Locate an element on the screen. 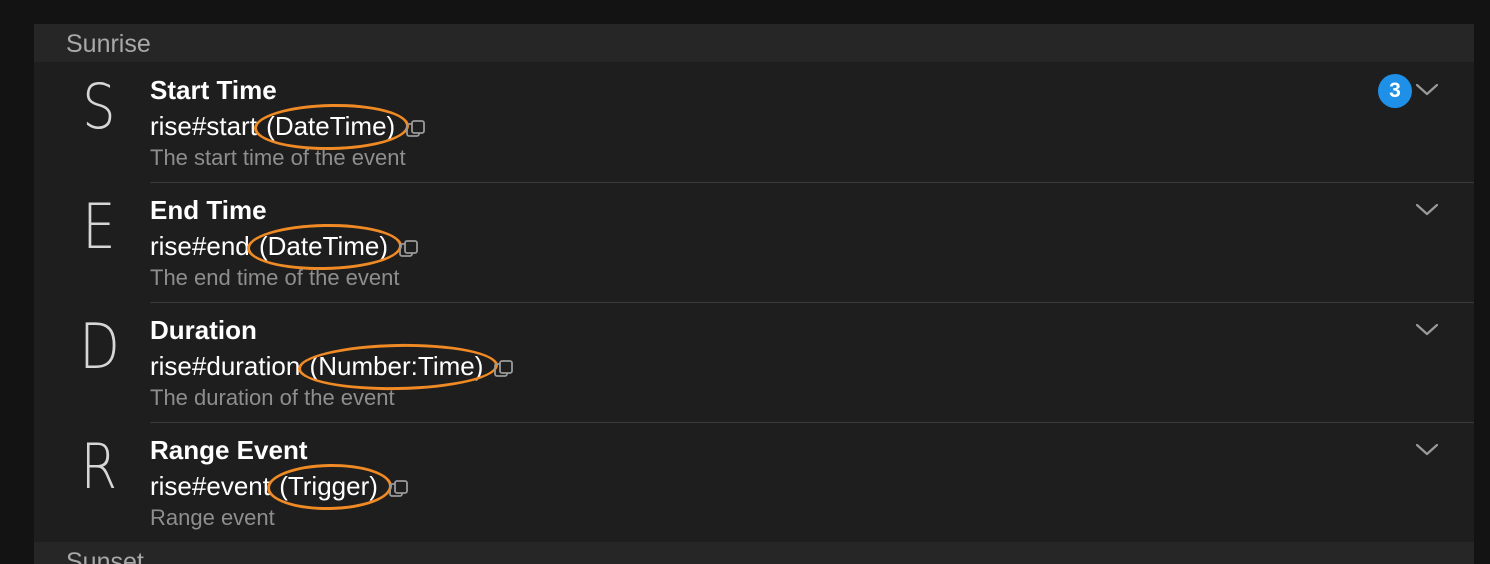  channel-id: rise#event is located at coordinates (210, 486).